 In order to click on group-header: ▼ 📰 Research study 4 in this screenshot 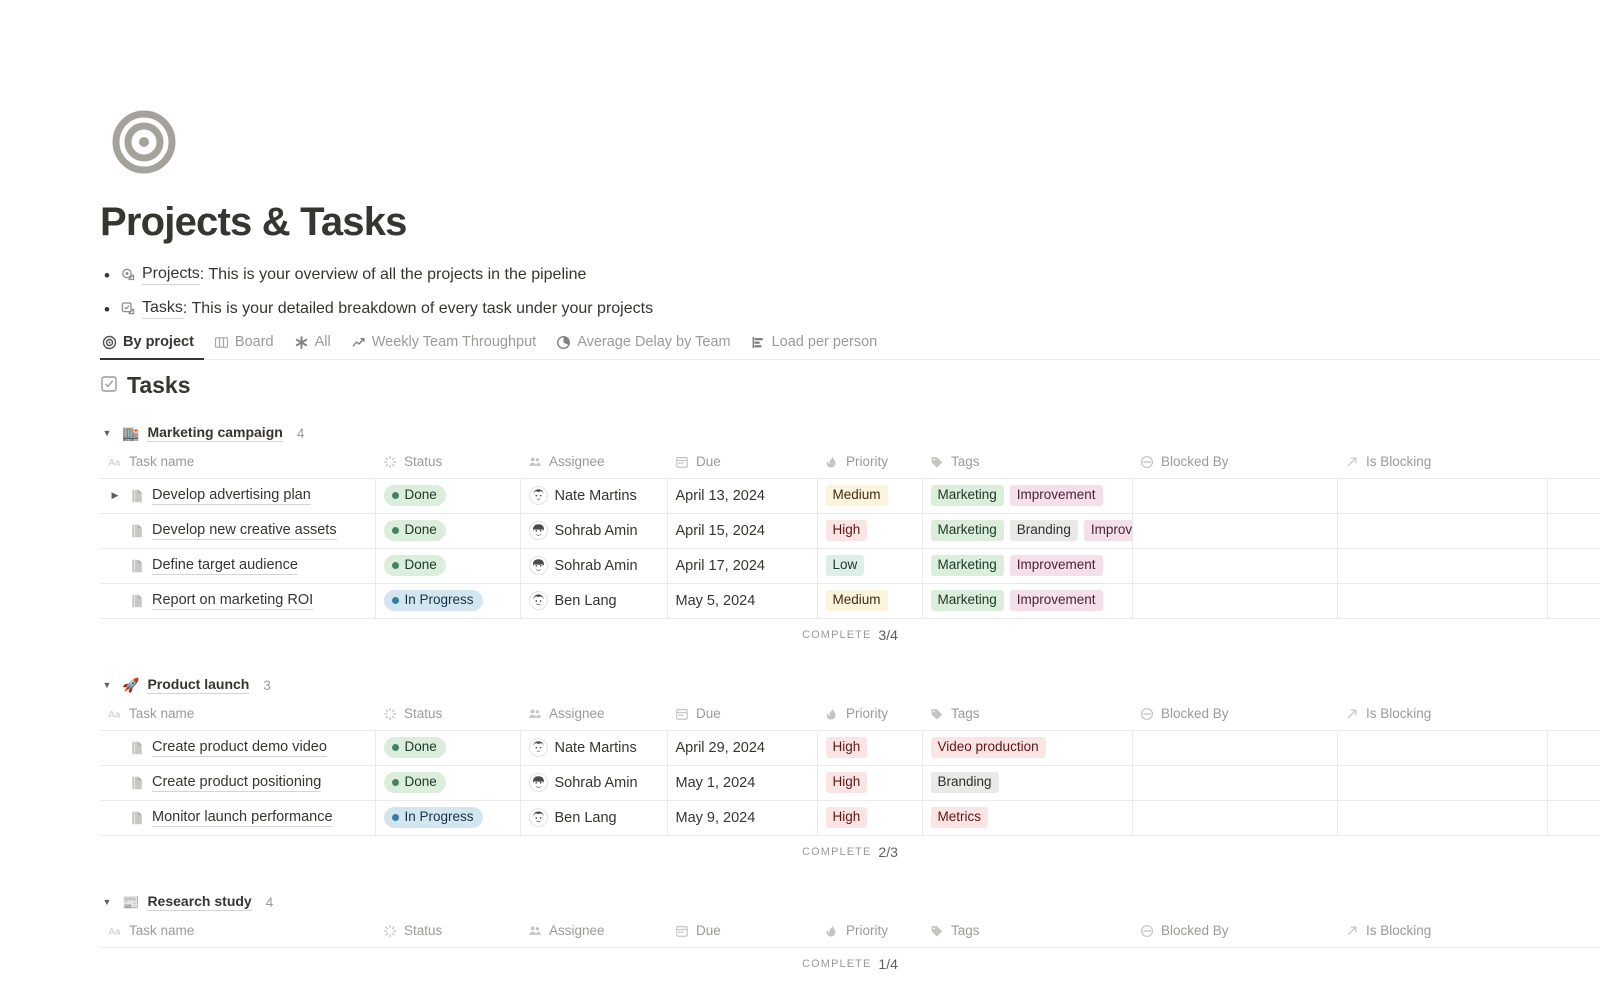, I will do `click(850, 902)`.